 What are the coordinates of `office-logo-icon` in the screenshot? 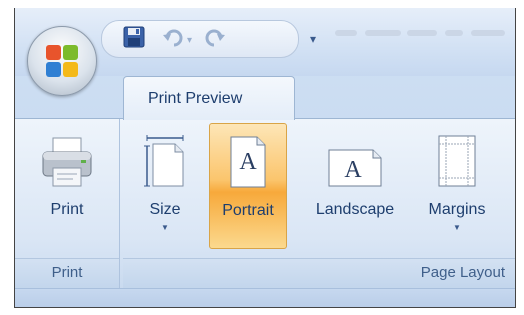 It's located at (62, 61).